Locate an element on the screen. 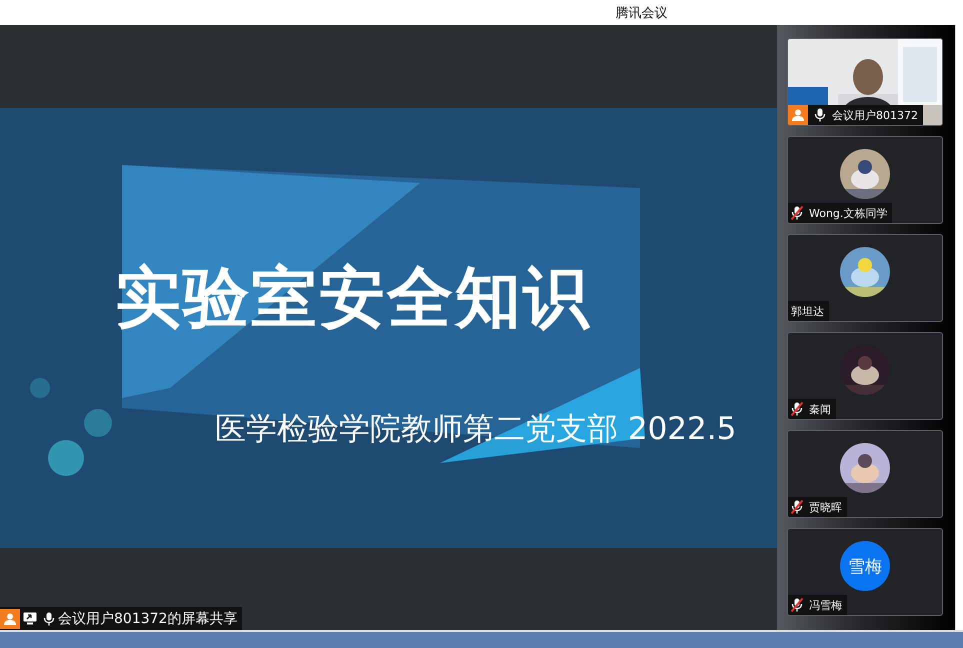 Image resolution: width=963 pixels, height=648 pixels. slide-title: 实验室安全知识 is located at coordinates (353, 298).